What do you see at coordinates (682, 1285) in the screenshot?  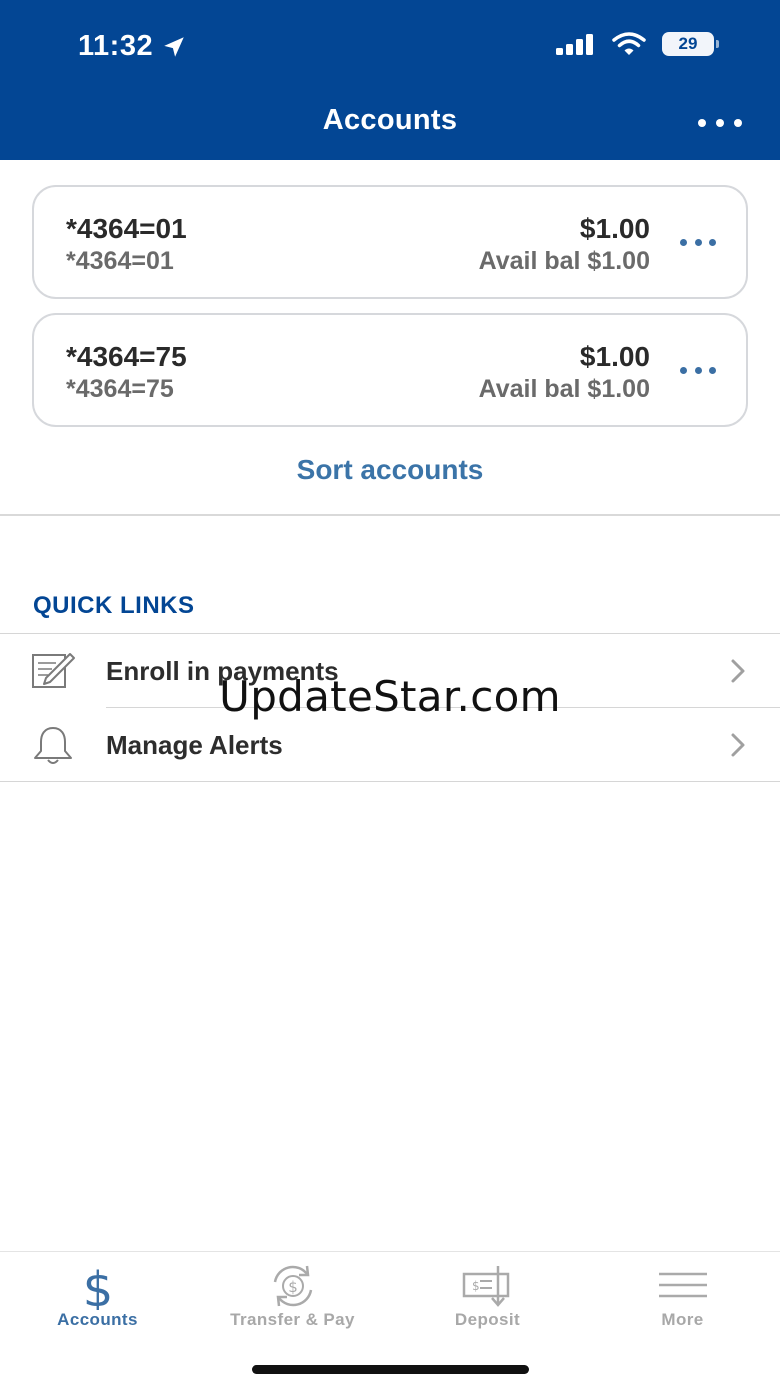 I see `hamburger-menu-icon` at bounding box center [682, 1285].